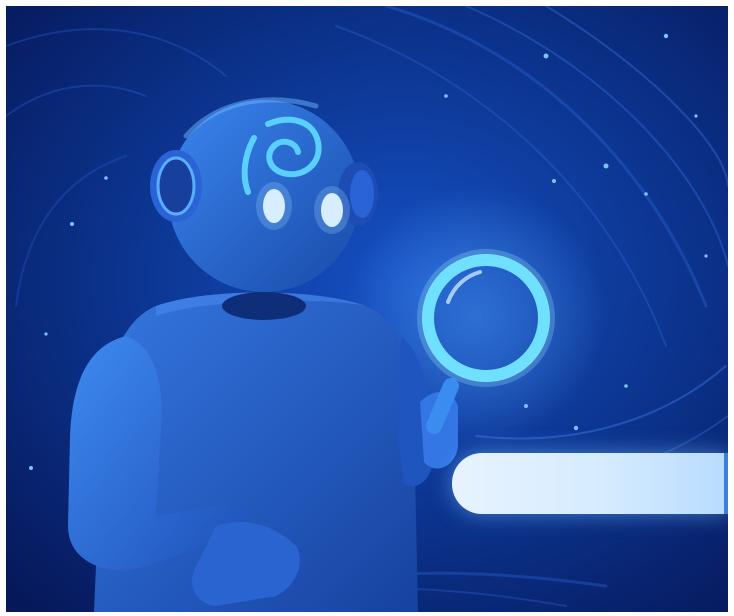 This screenshot has width=734, height=616. What do you see at coordinates (264, 306) in the screenshot?
I see `robot-neck` at bounding box center [264, 306].